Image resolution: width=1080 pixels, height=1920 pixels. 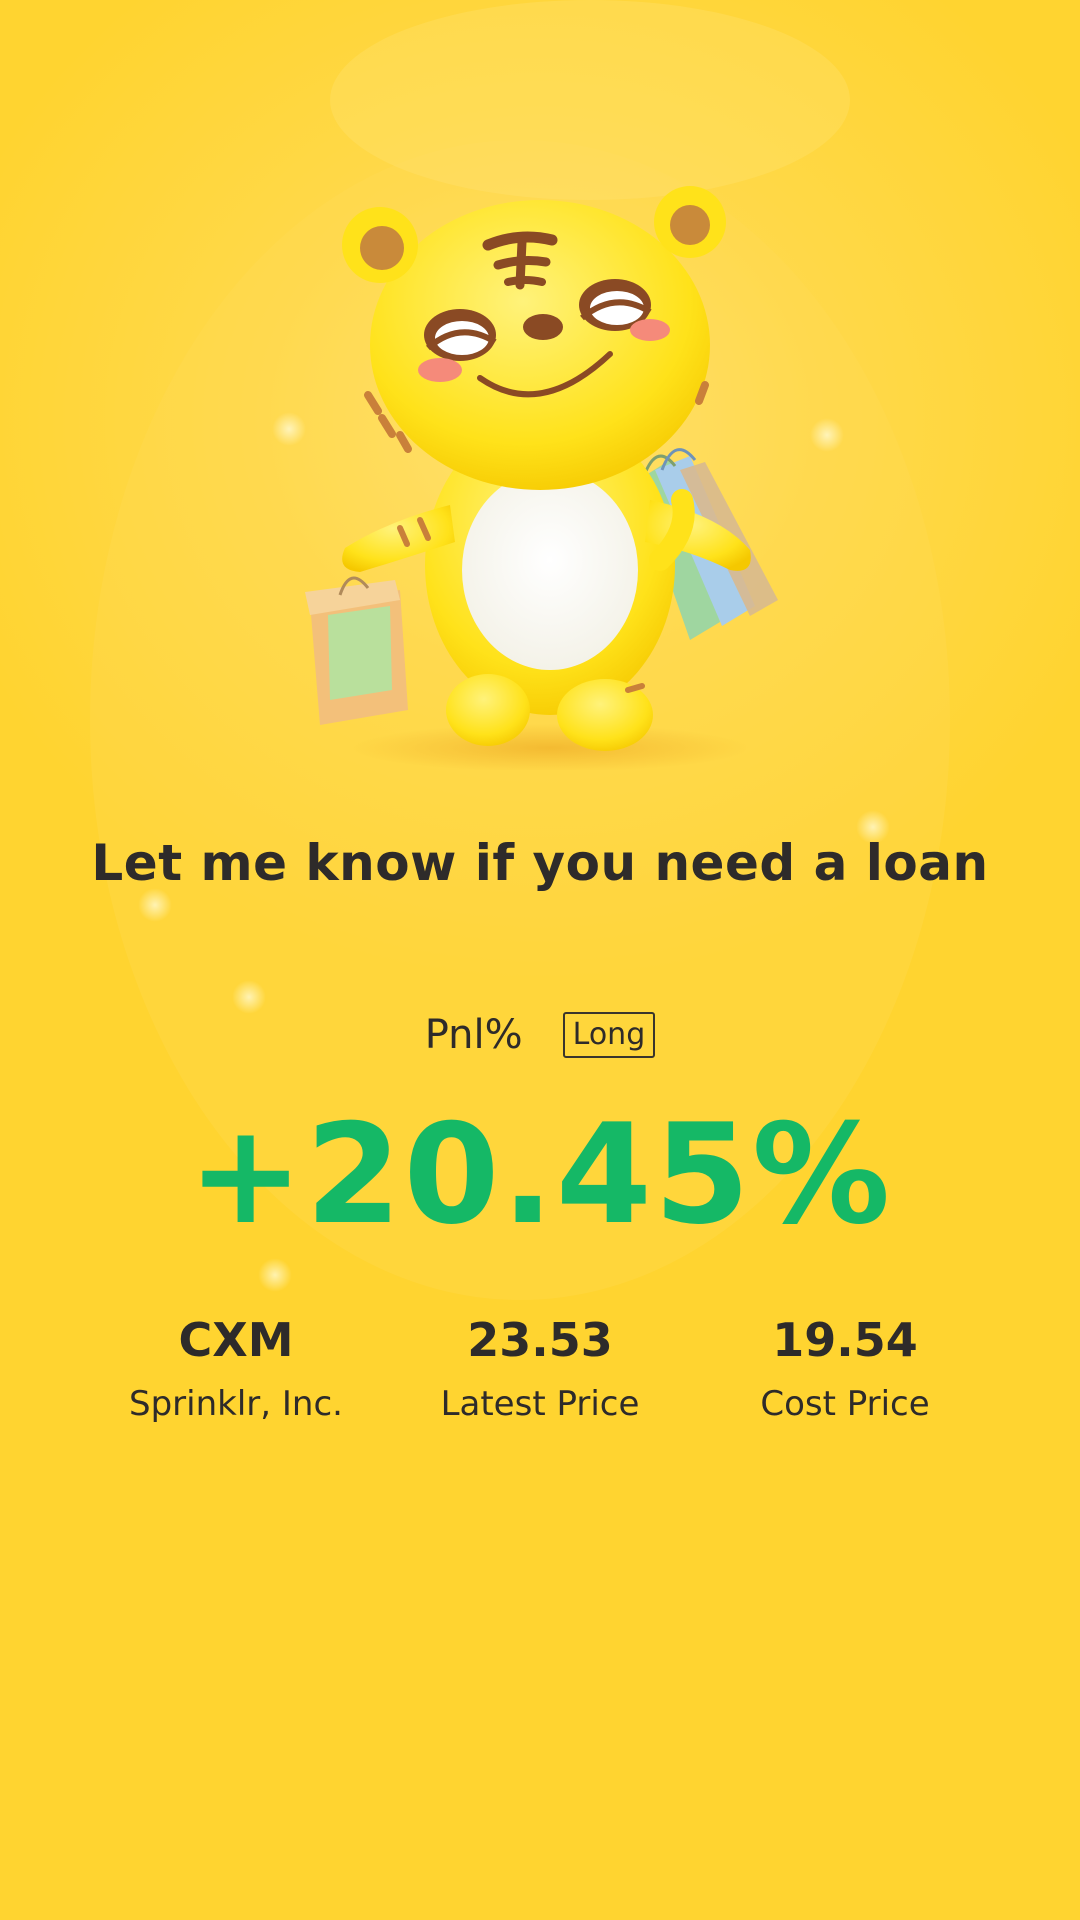 I want to click on cost-price-label: Cost Price, so click(x=845, y=1404).